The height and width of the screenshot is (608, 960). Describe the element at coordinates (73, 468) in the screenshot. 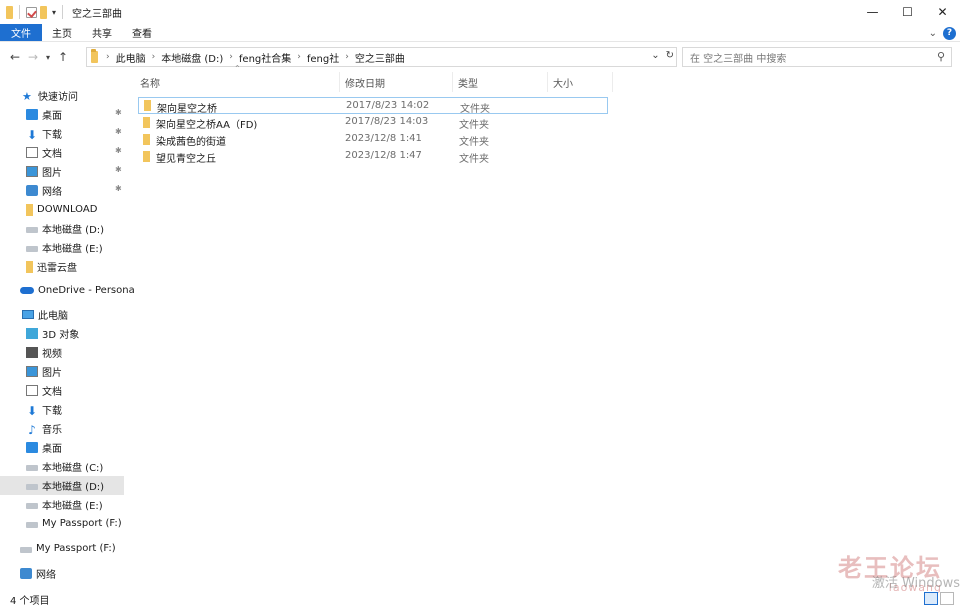

I see `sidebar-item-label: 本地磁盘 (C:)` at that location.